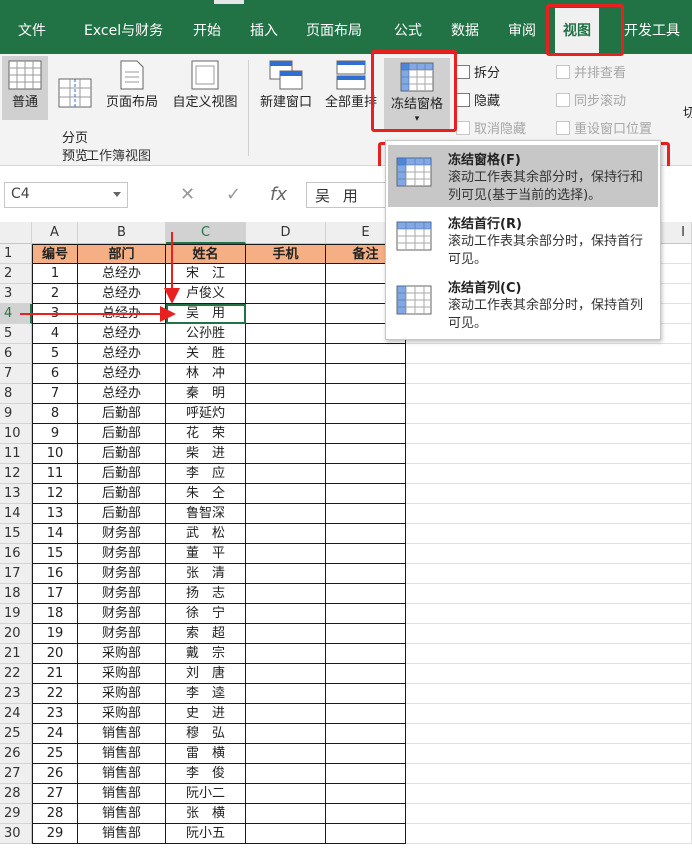 The image size is (692, 857). I want to click on column-header-b: B, so click(122, 233).